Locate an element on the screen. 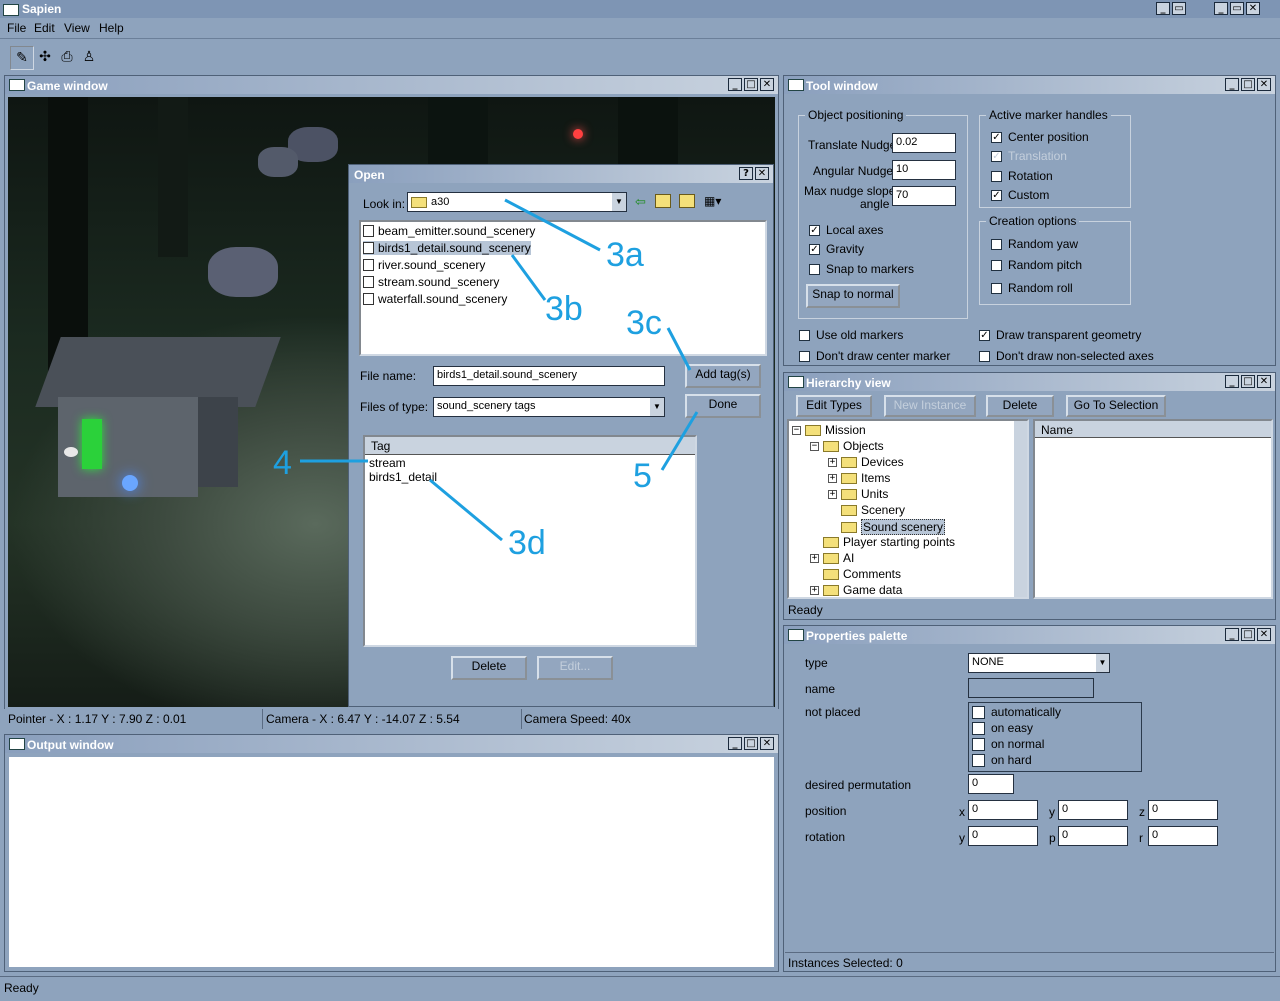 The width and height of the screenshot is (1280, 1001). app-window-controls-2: _ ▭ is located at coordinates (1171, 8).